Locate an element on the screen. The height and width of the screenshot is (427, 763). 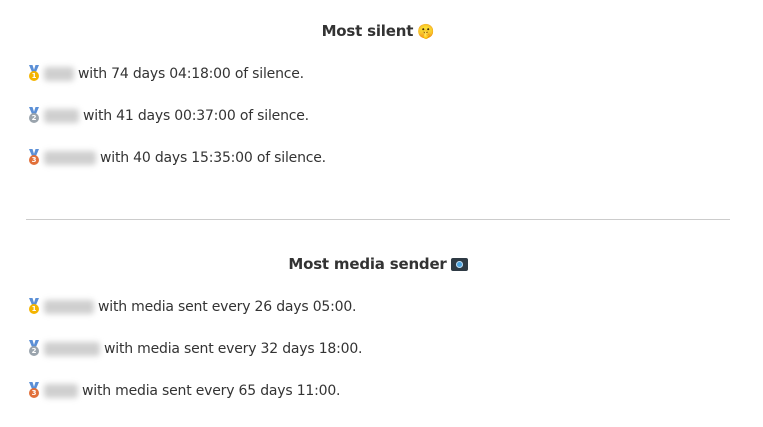
most-media-sender-title: Most media sender is located at coordinates (378, 264).